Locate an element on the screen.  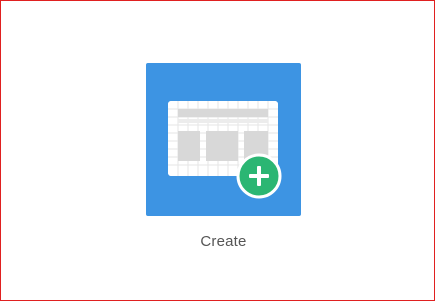
plus-icon is located at coordinates (259, 176).